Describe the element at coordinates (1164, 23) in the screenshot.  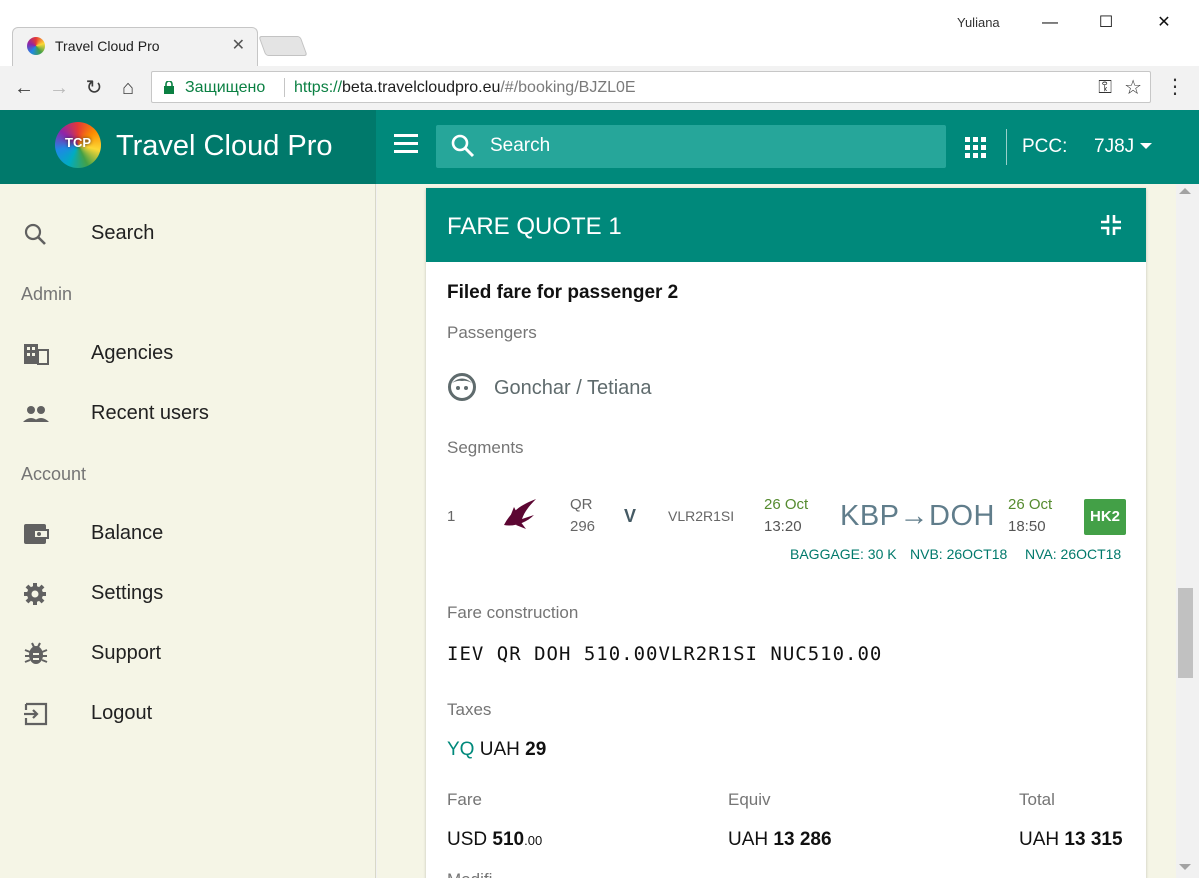
I see `close-window-icon: ✕` at that location.